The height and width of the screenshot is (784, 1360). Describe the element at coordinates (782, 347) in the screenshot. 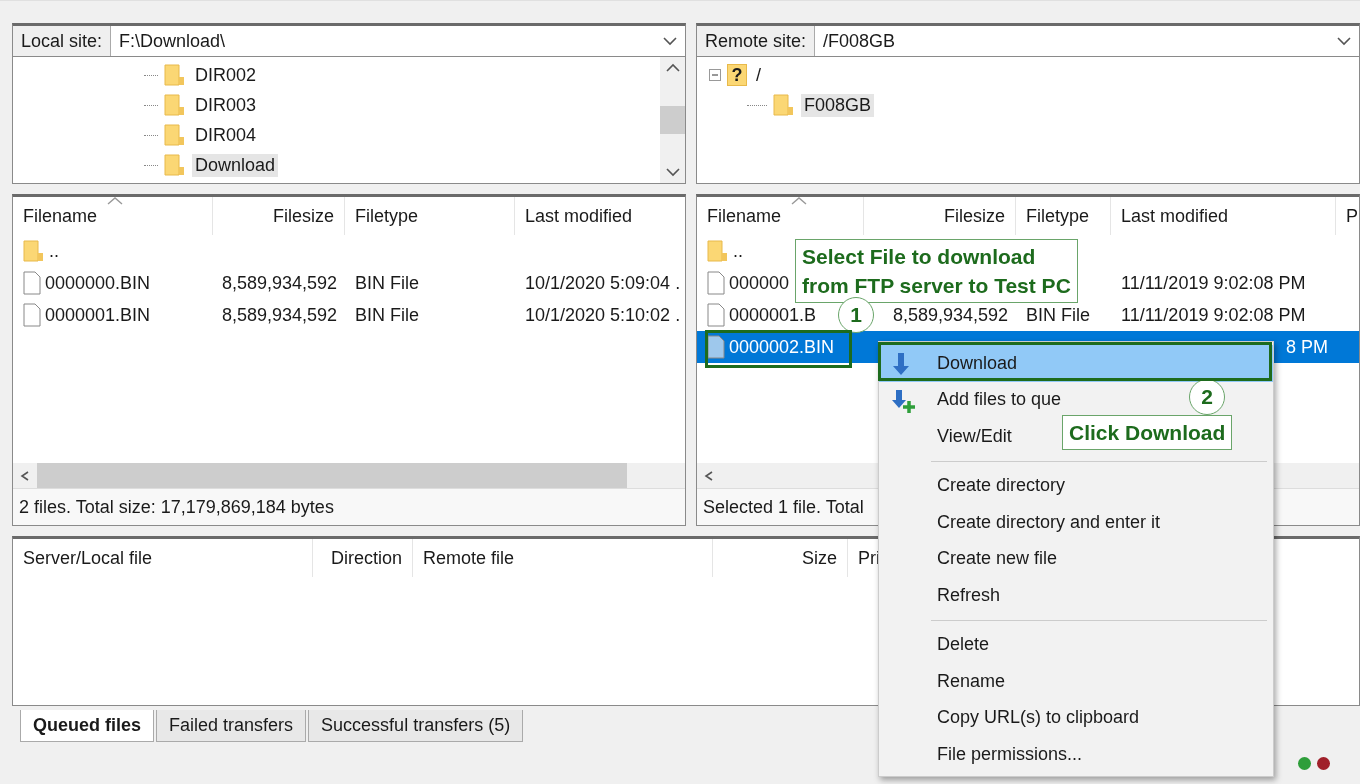

I see `file-name: 0000002.BIN` at that location.